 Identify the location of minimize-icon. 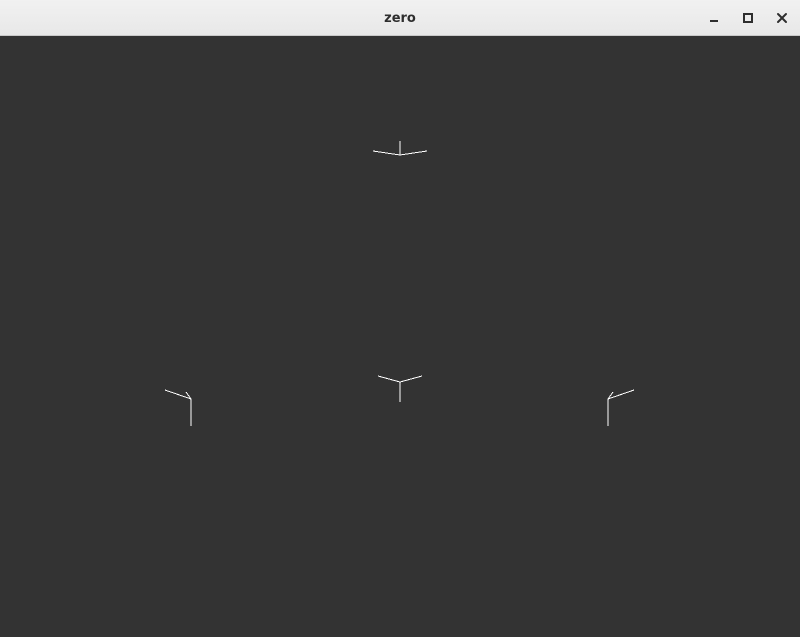
(714, 21).